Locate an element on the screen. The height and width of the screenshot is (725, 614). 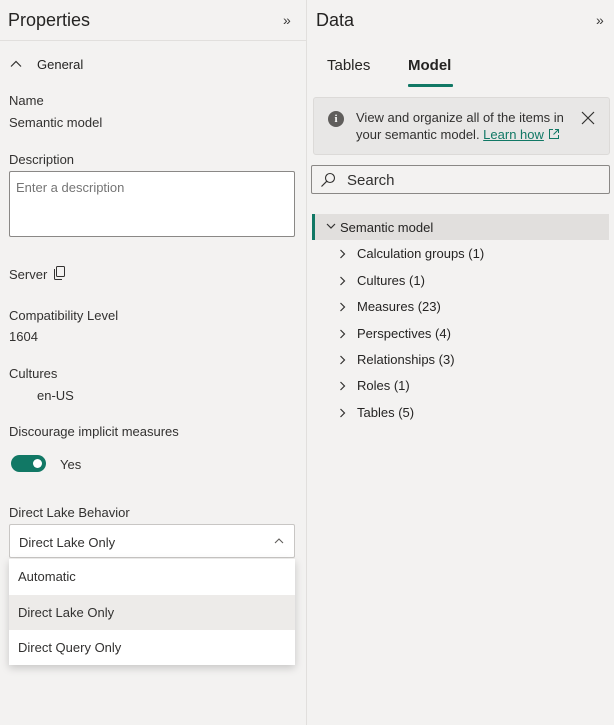
tree-item-cultures: Cultures (1) is located at coordinates (470, 281).